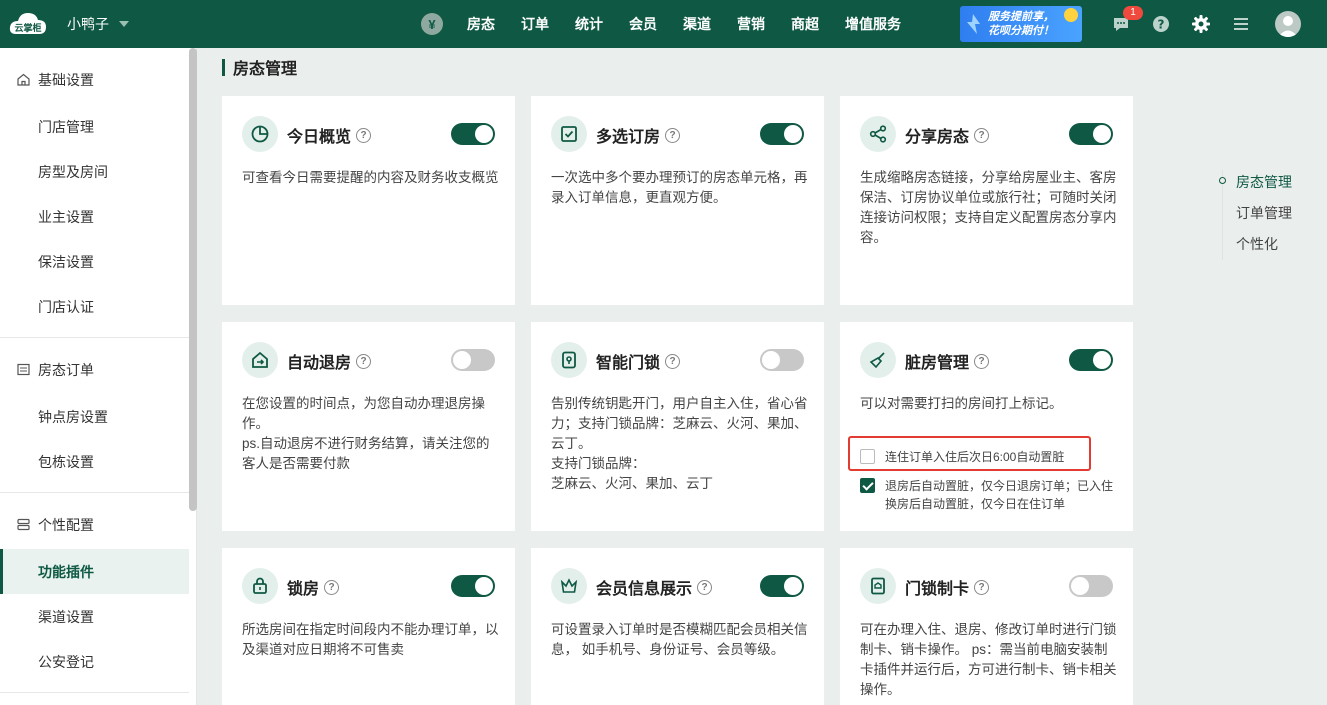 The width and height of the screenshot is (1327, 705). What do you see at coordinates (878, 360) in the screenshot?
I see `broom-icon` at bounding box center [878, 360].